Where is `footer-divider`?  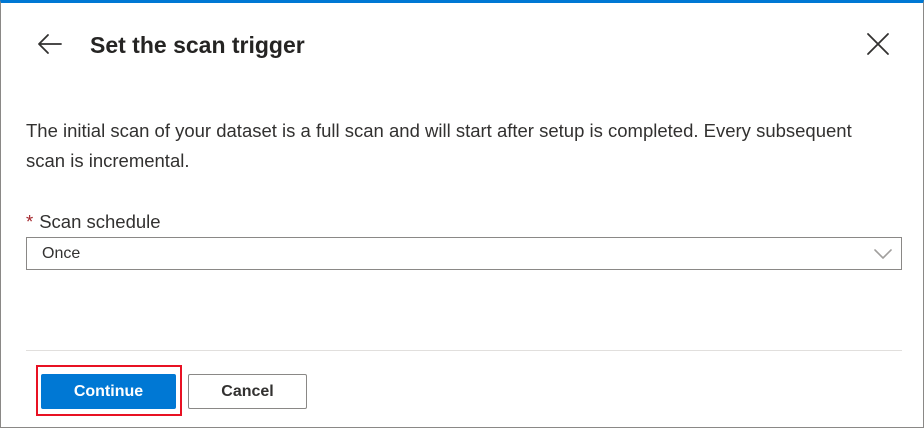 footer-divider is located at coordinates (464, 350).